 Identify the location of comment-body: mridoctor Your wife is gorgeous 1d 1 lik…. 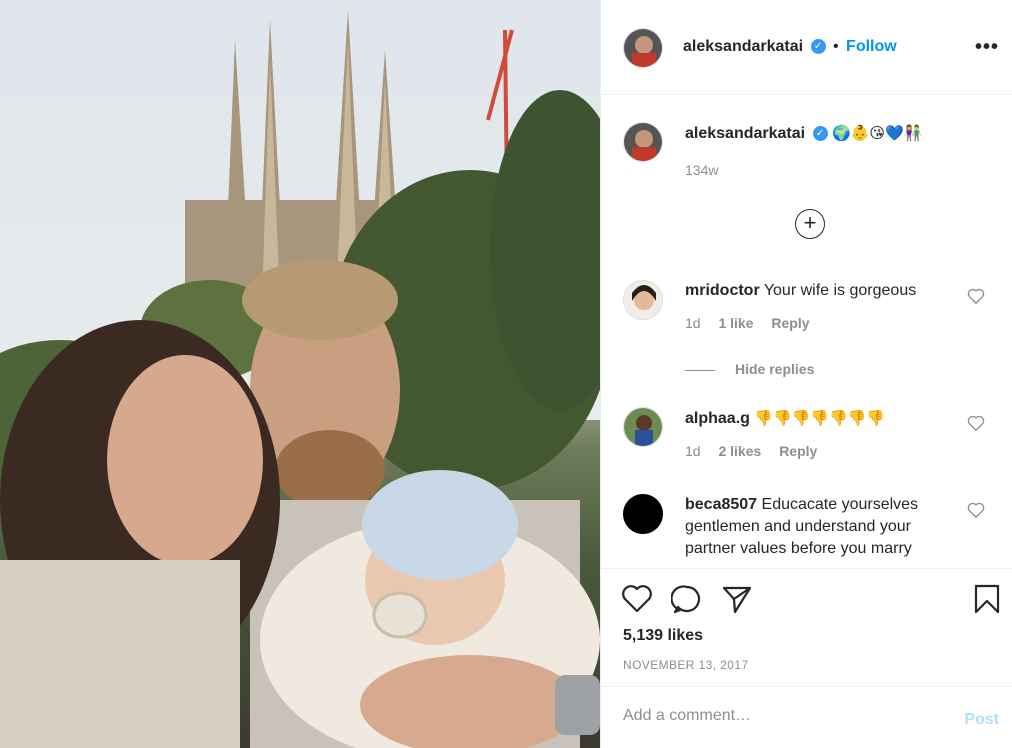
(825, 307).